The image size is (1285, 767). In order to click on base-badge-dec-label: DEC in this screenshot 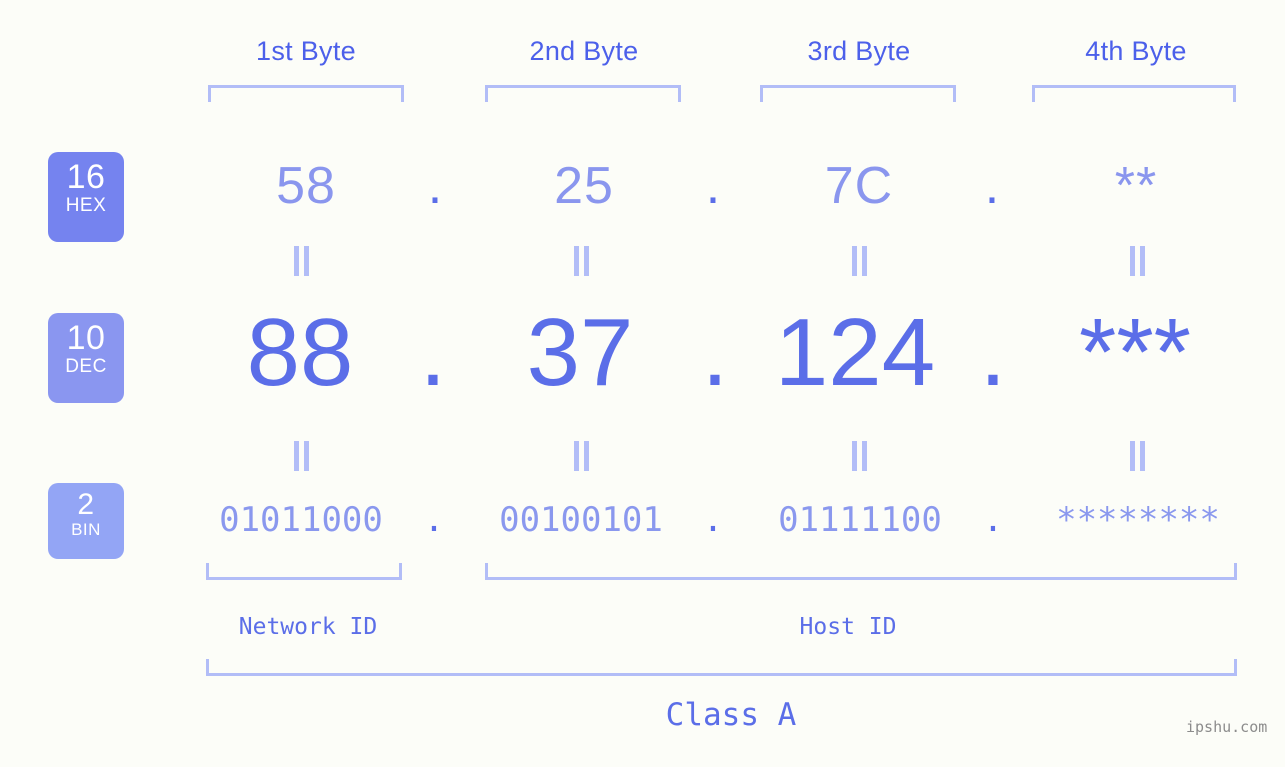, I will do `click(86, 366)`.